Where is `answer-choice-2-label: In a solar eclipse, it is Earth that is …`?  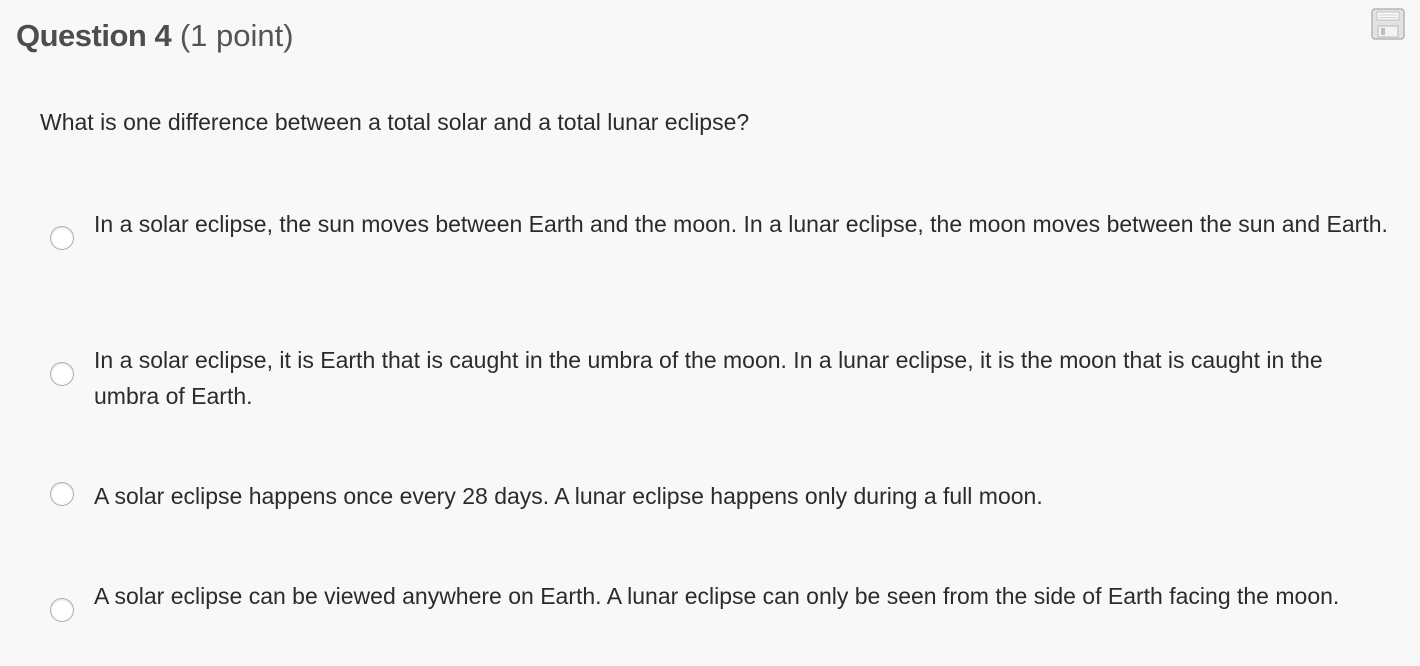
answer-choice-2-label: In a solar eclipse, it is Earth that is … is located at coordinates (708, 378).